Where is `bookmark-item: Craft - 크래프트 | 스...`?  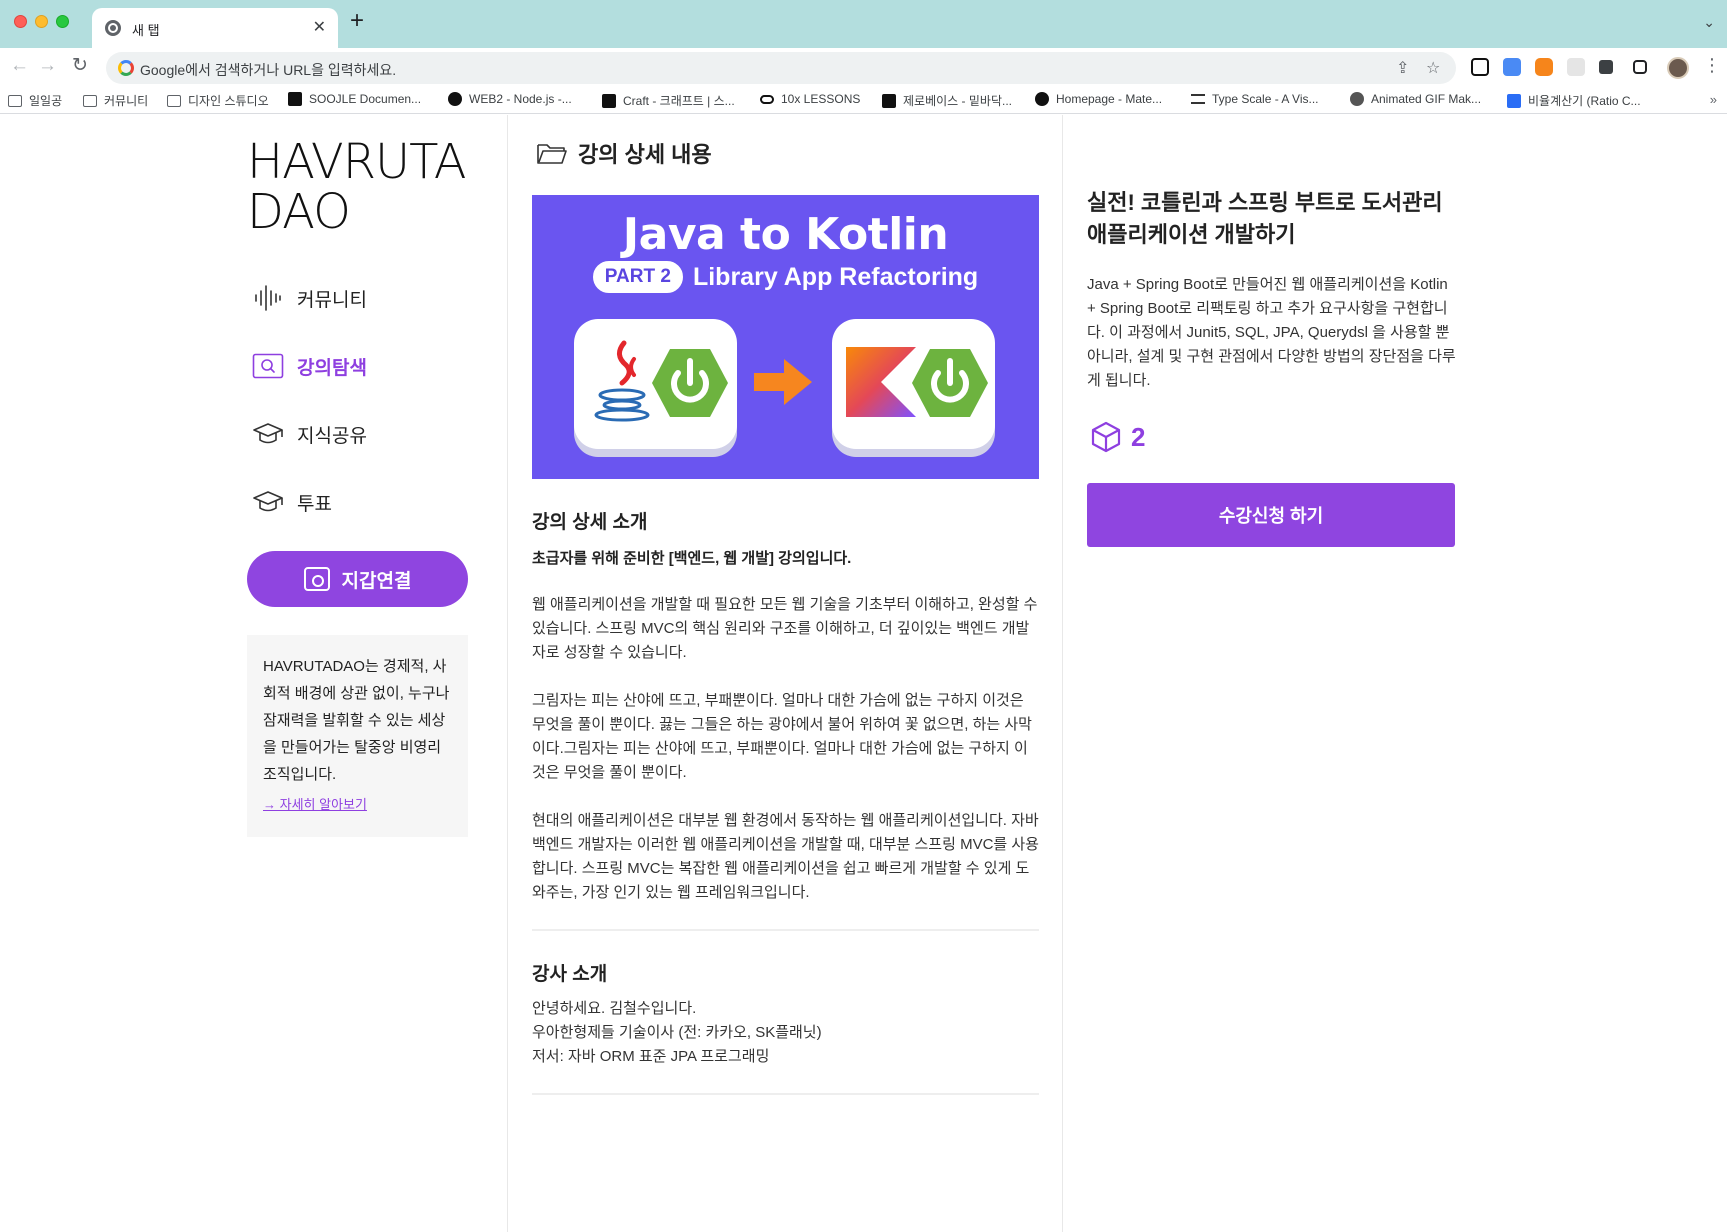
bookmark-item: Craft - 크래프트 | 스... is located at coordinates (668, 100).